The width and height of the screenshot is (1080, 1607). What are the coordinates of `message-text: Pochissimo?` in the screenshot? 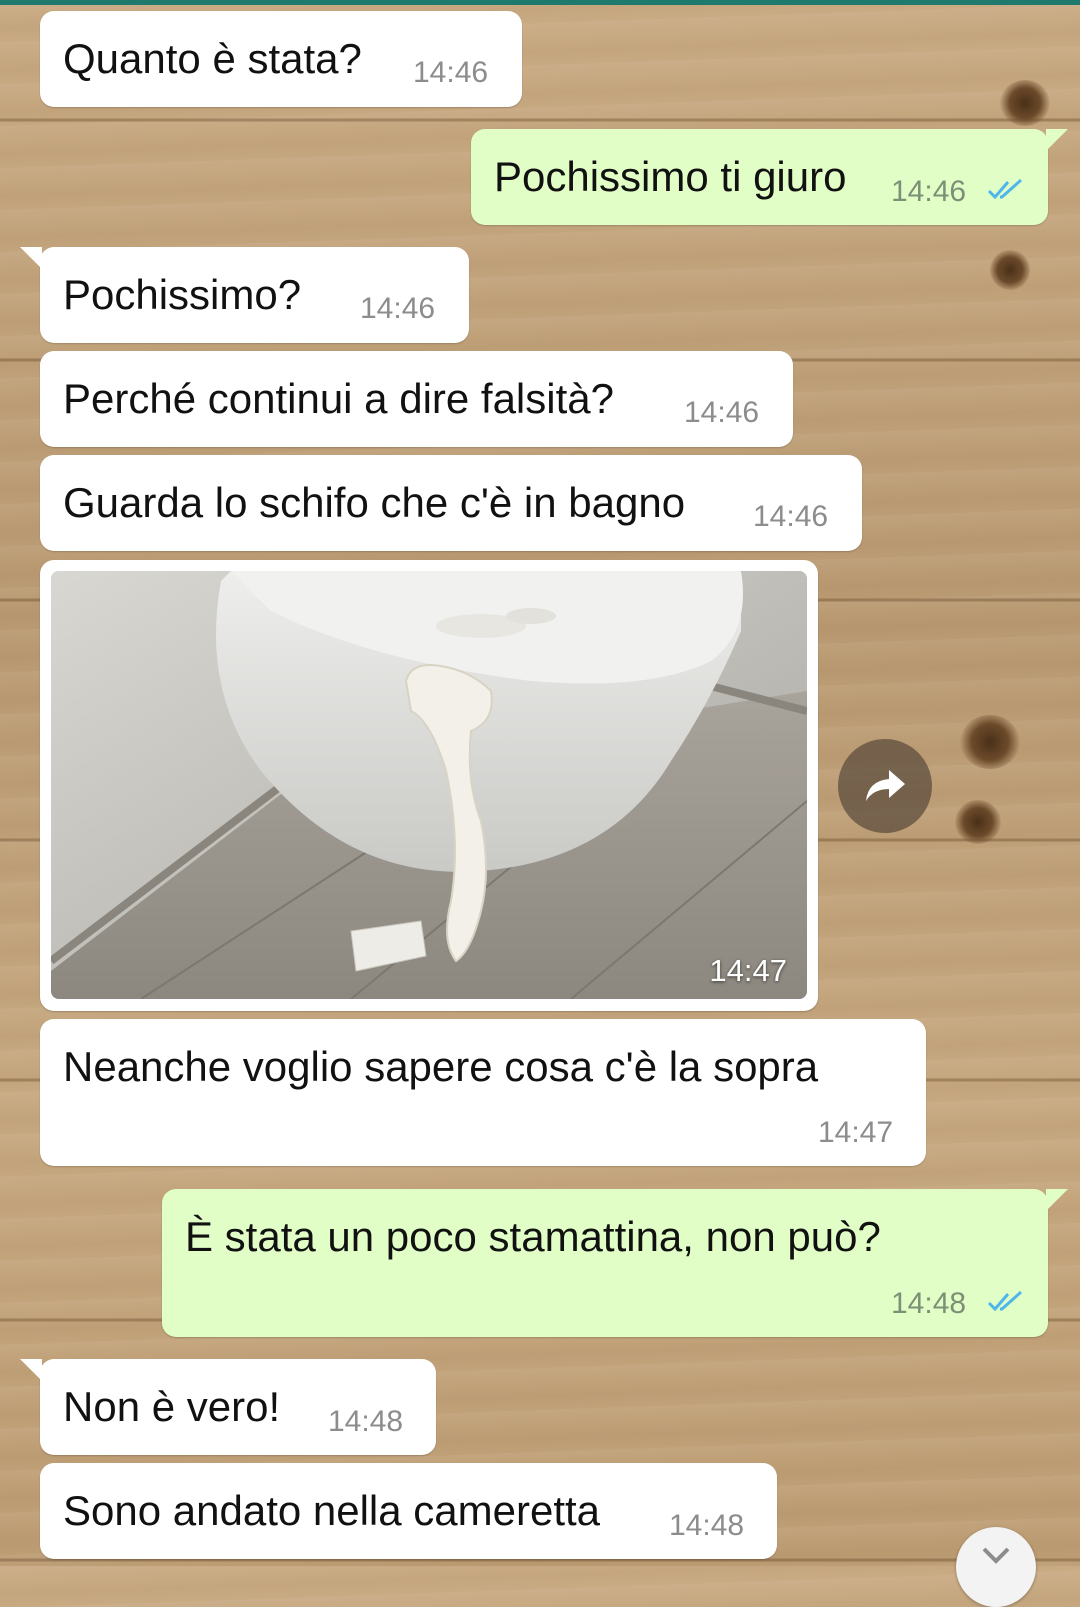 It's located at (182, 294).